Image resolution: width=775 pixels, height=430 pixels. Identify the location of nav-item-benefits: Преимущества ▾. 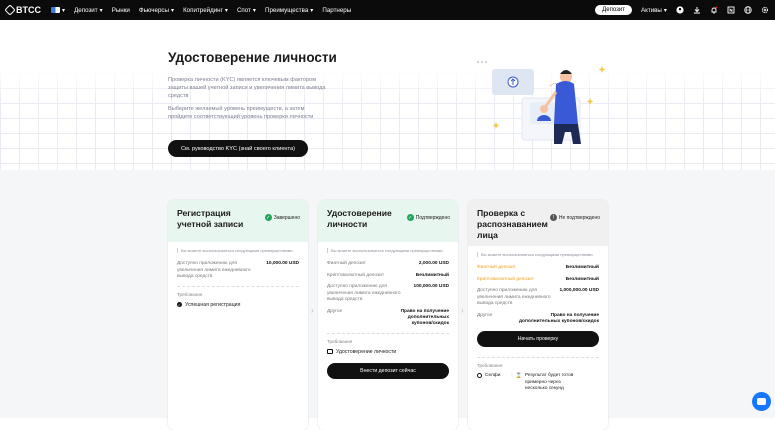
(289, 10).